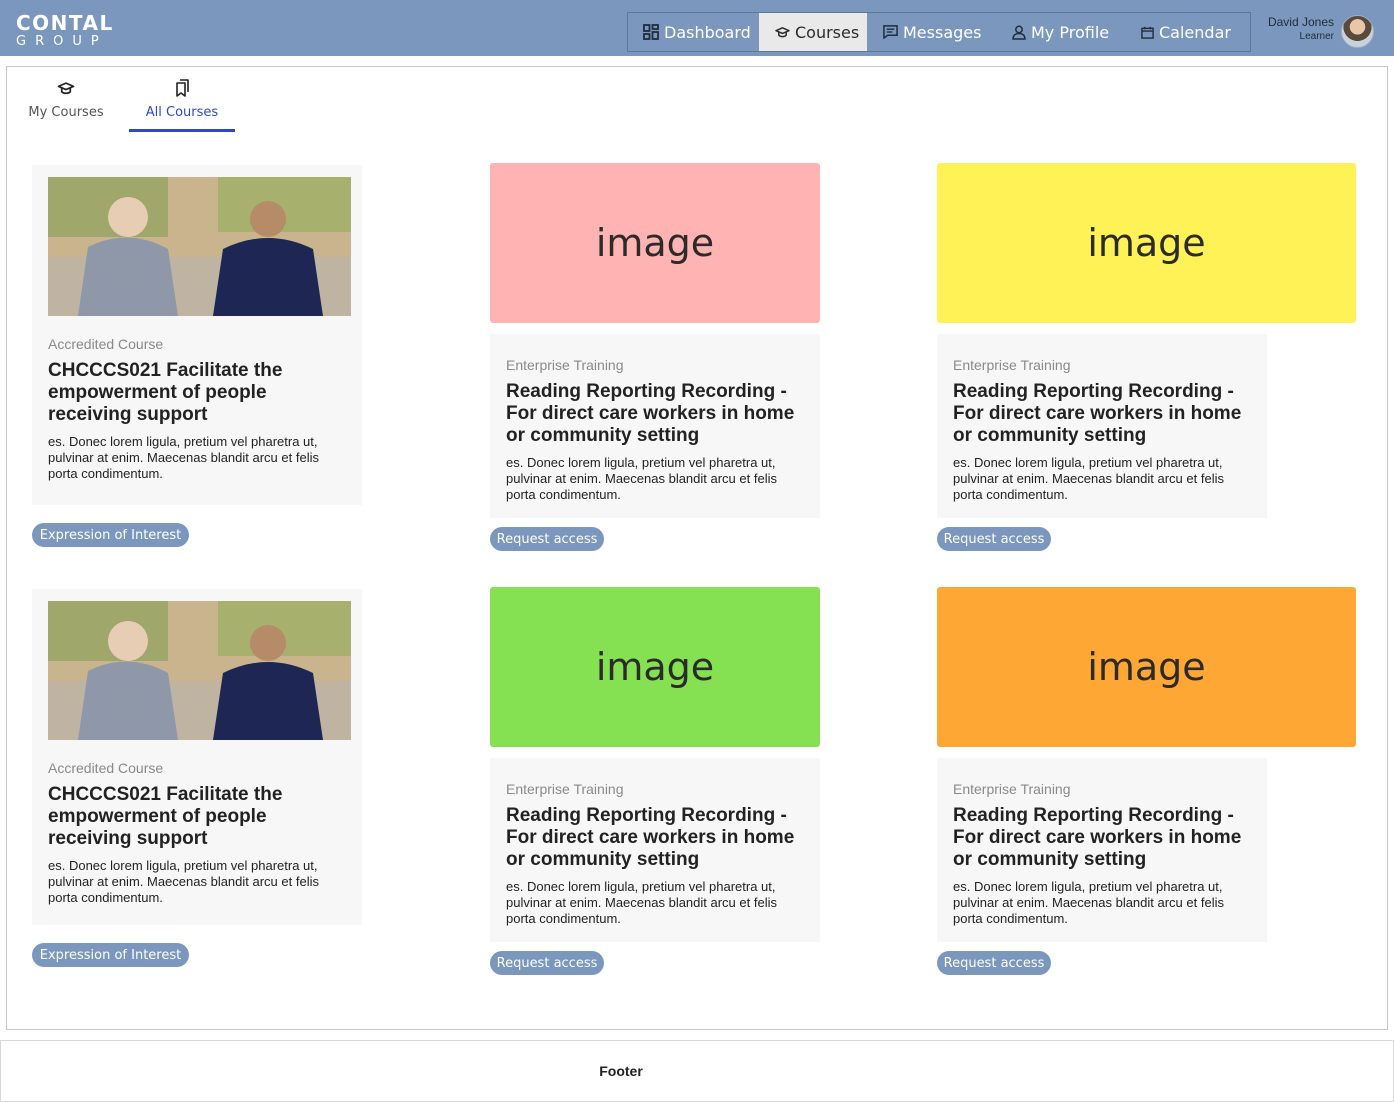 This screenshot has width=1394, height=1102. I want to click on nav-calendar-label: Calendar, so click(1195, 32).